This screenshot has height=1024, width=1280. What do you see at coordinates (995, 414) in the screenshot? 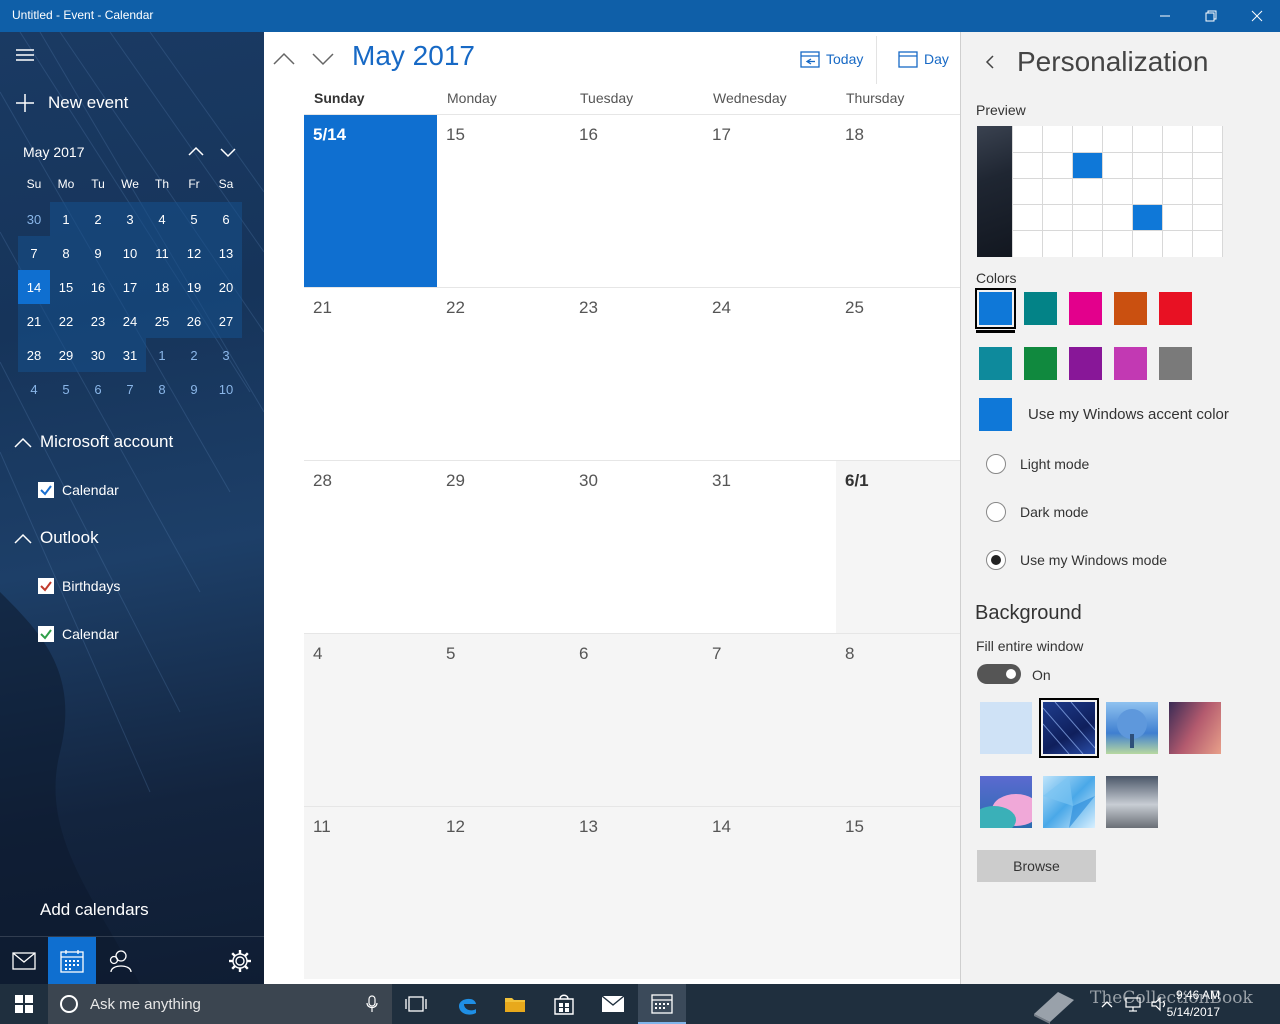
I see `accent-color-swatch` at bounding box center [995, 414].